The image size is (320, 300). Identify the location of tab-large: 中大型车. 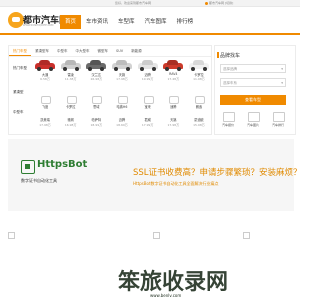
(83, 51).